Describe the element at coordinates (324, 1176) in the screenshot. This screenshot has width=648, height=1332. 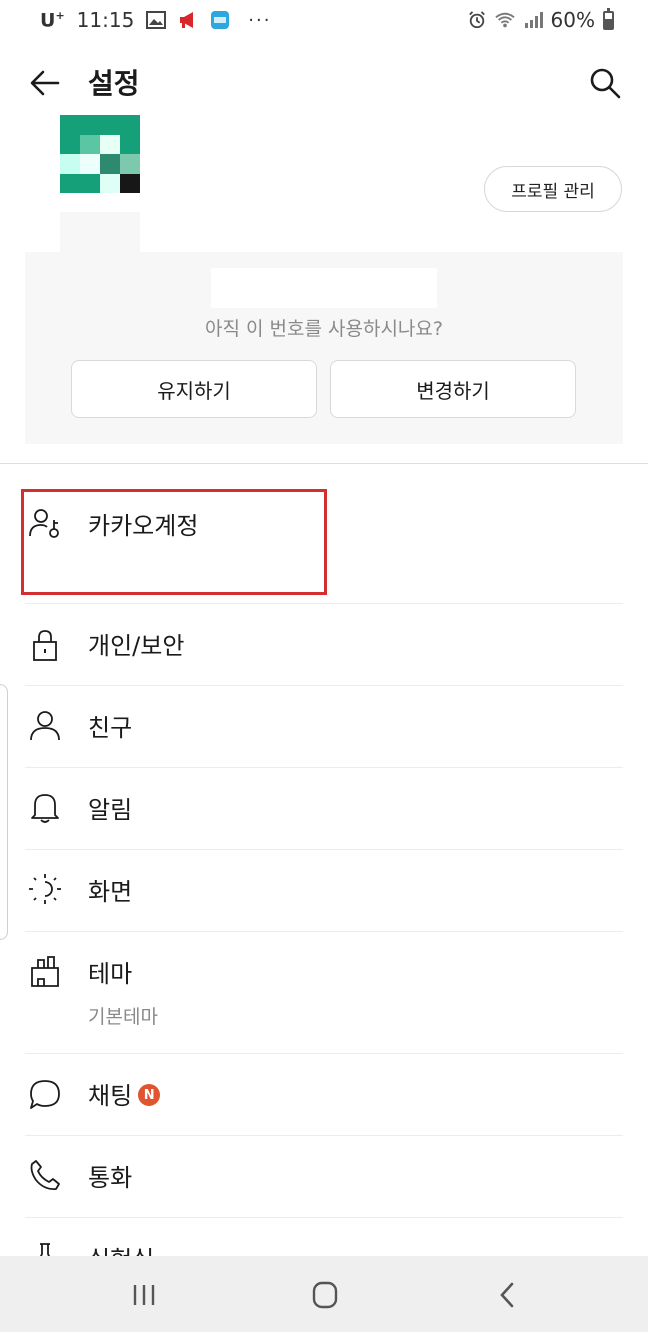
I see `menu-item-calls: 통화` at that location.